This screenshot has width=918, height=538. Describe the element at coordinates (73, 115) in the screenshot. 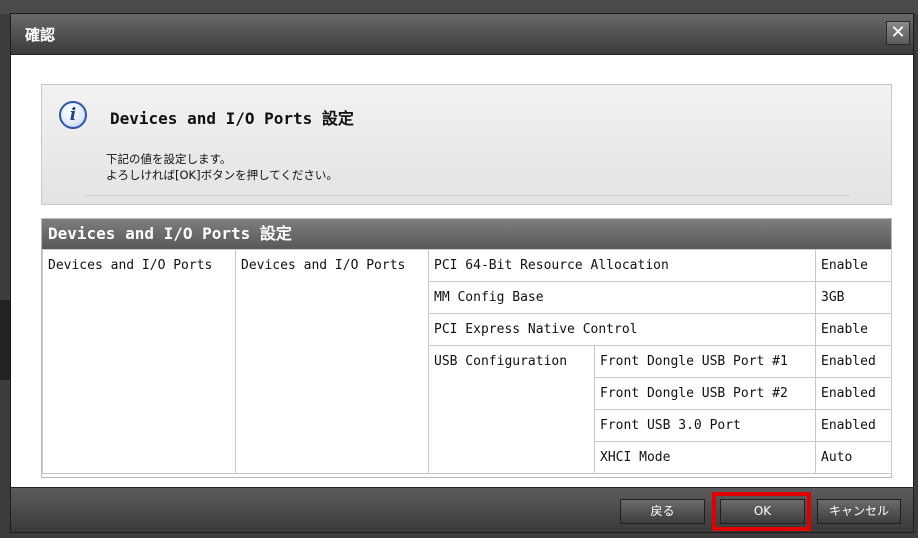

I see `info-icon: i` at that location.